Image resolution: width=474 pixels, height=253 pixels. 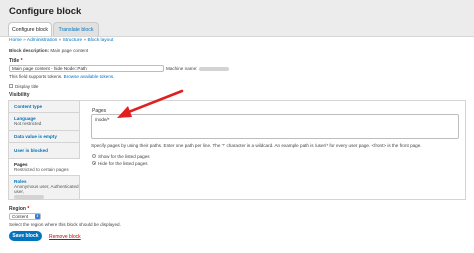 I want to click on save-block-button: Save block, so click(x=25, y=236).